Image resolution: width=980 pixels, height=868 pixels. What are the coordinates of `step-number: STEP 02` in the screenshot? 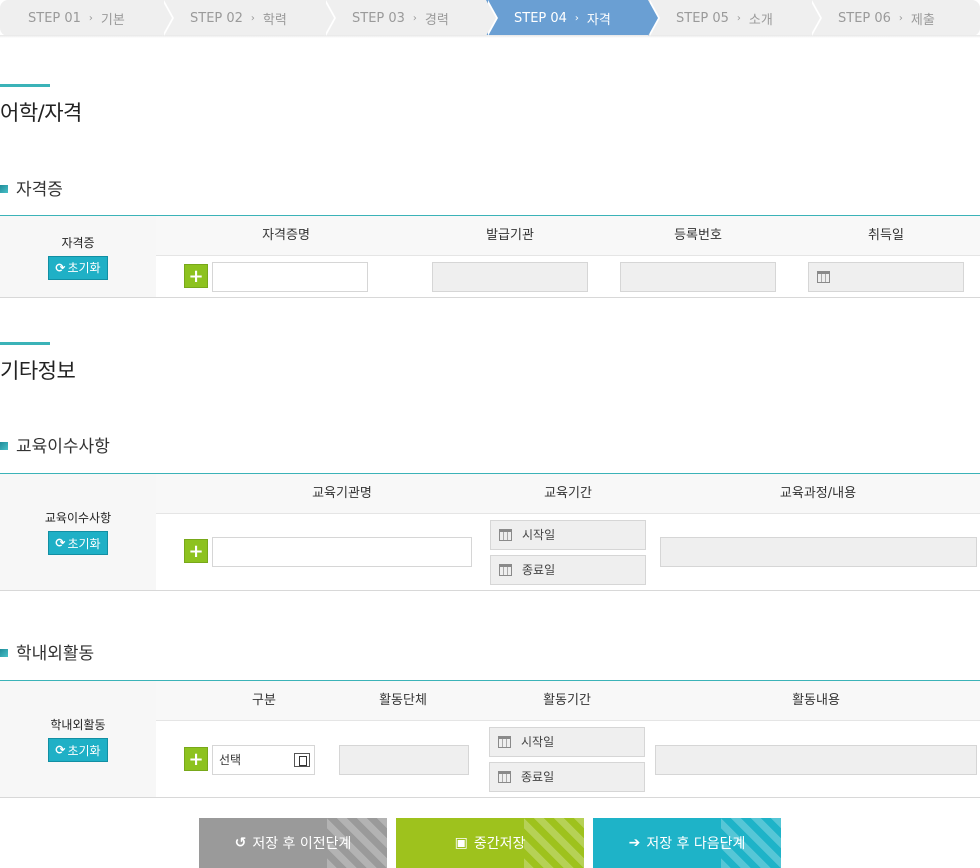 It's located at (216, 18).